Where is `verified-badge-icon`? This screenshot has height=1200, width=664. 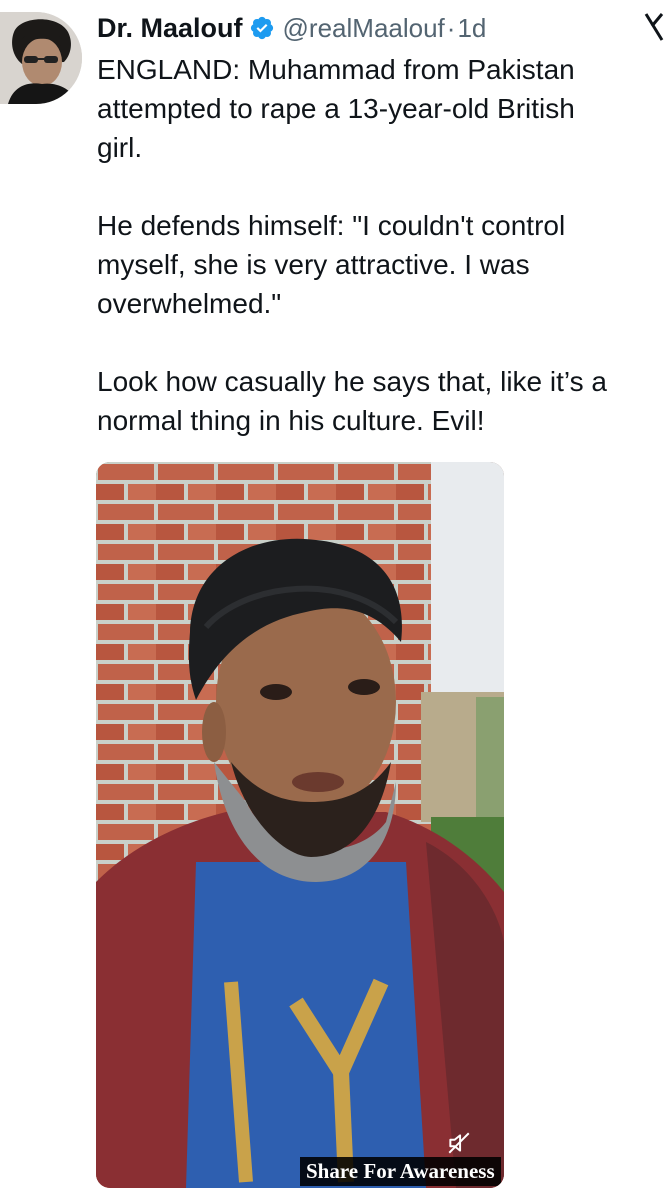
verified-badge-icon is located at coordinates (262, 28).